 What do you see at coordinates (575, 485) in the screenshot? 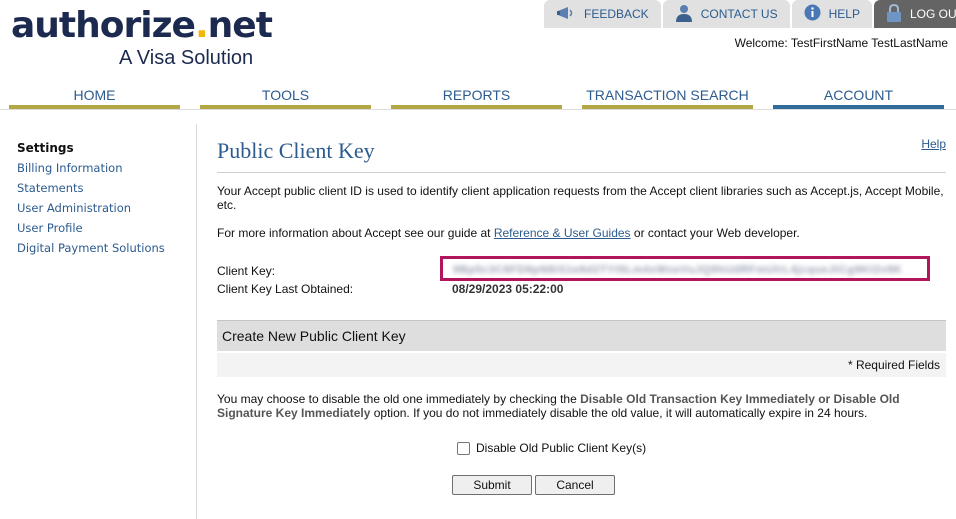
I see `cancel-button: Cancel` at bounding box center [575, 485].